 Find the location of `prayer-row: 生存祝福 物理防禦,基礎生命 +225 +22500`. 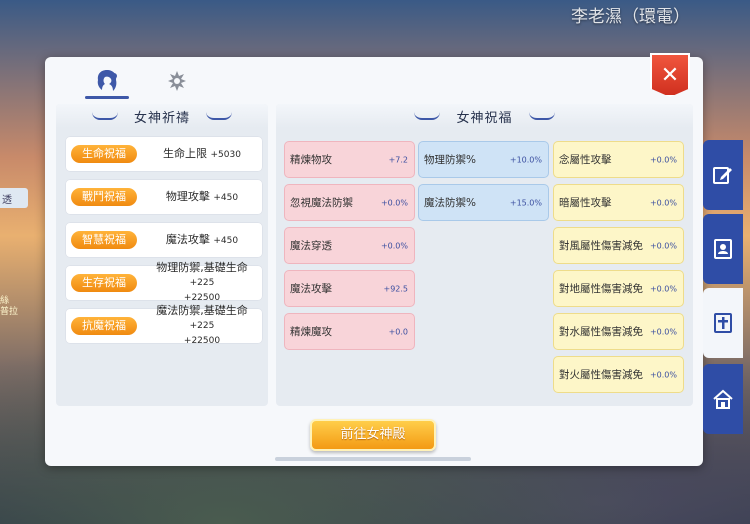

prayer-row: 生存祝福 物理防禦,基礎生命 +225 +22500 is located at coordinates (164, 282).